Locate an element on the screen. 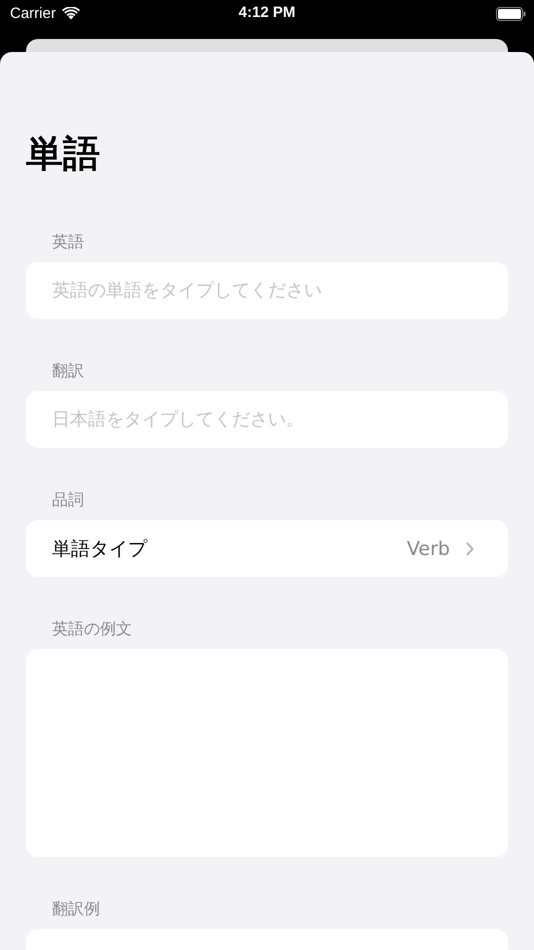  section-label: 翻訳例 is located at coordinates (75, 909).